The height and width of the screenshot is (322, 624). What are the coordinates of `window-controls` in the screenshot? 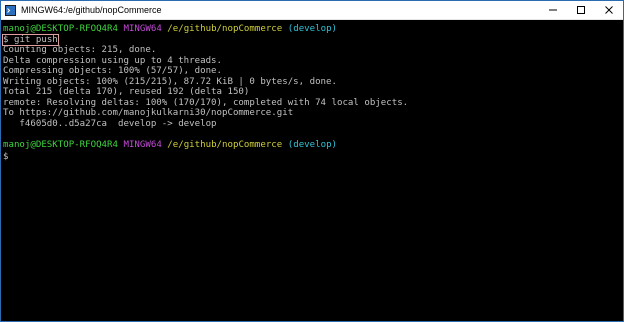 It's located at (581, 10).